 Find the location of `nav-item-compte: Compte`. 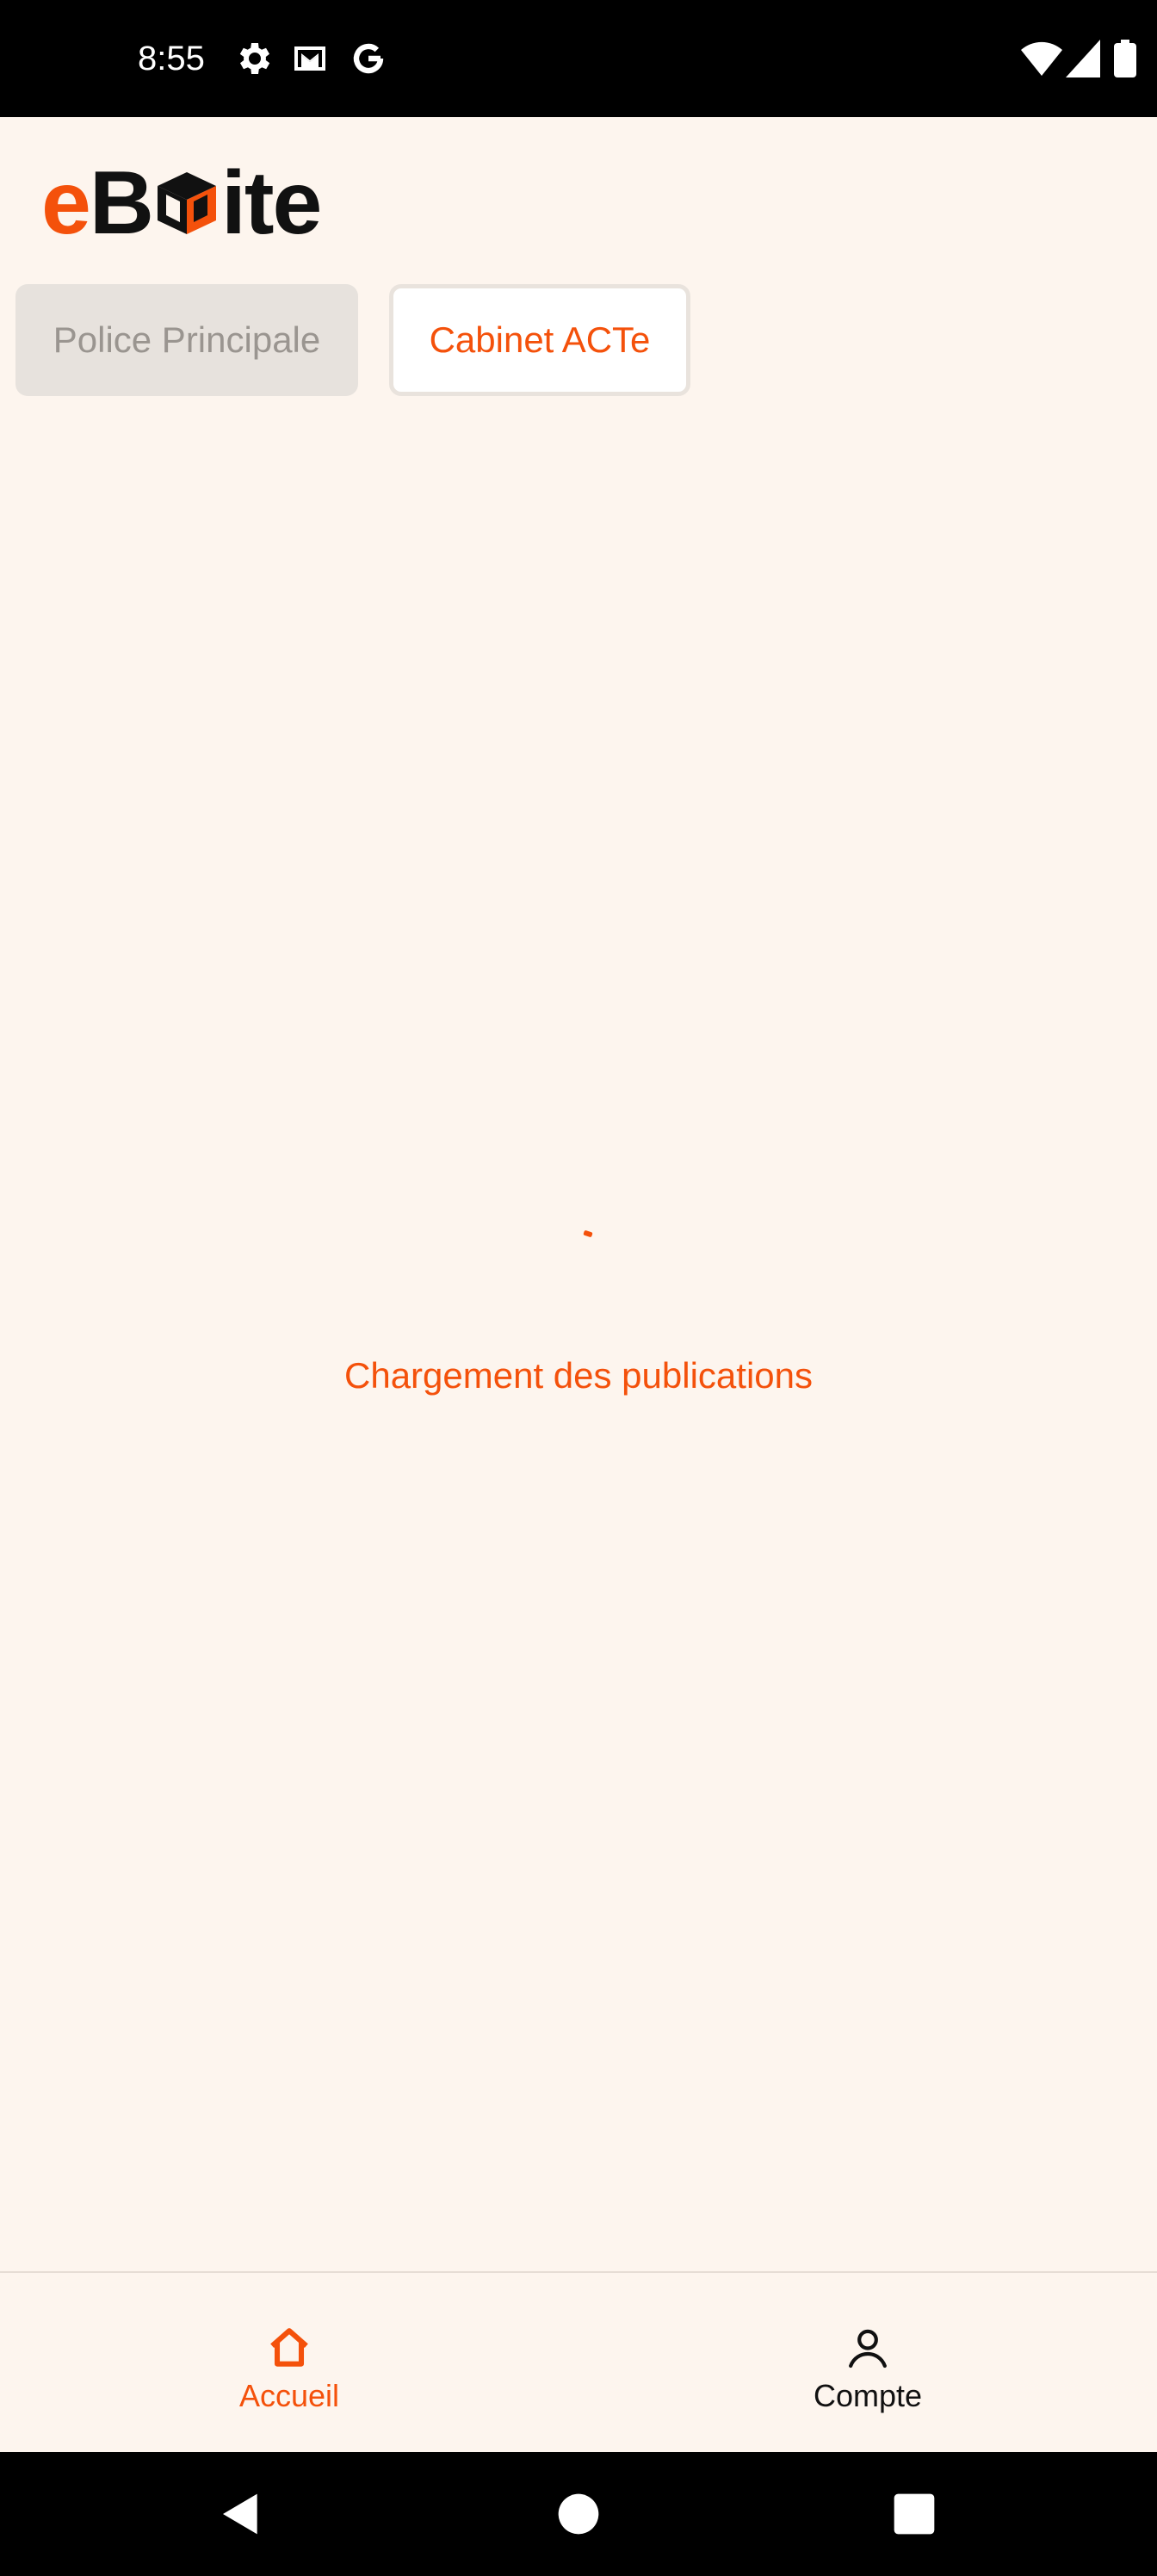

nav-item-compte: Compte is located at coordinates (867, 2362).